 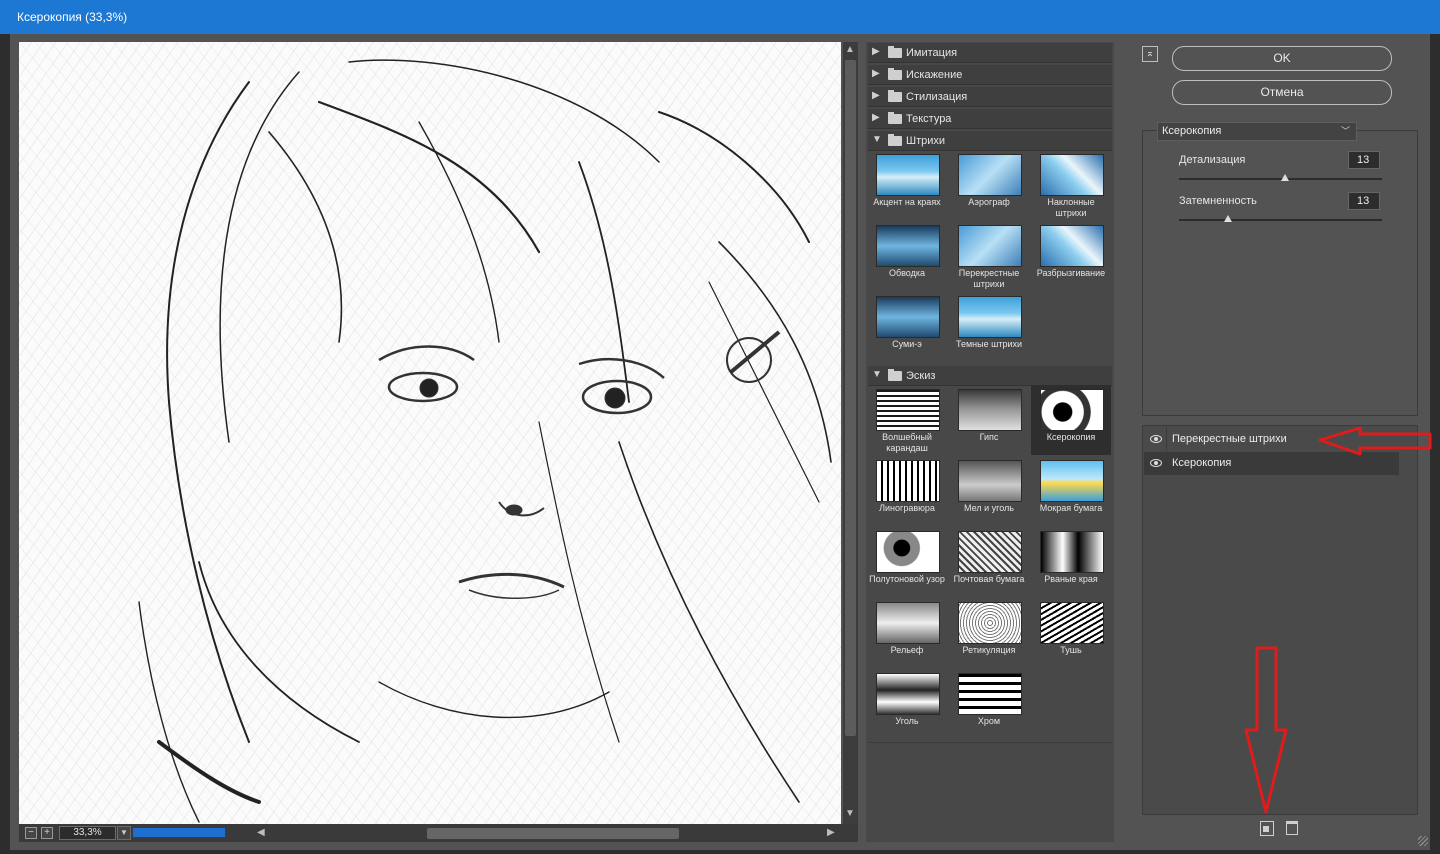 What do you see at coordinates (1071, 207) in the screenshot?
I see `filter-label: Наклонные штрихи` at bounding box center [1071, 207].